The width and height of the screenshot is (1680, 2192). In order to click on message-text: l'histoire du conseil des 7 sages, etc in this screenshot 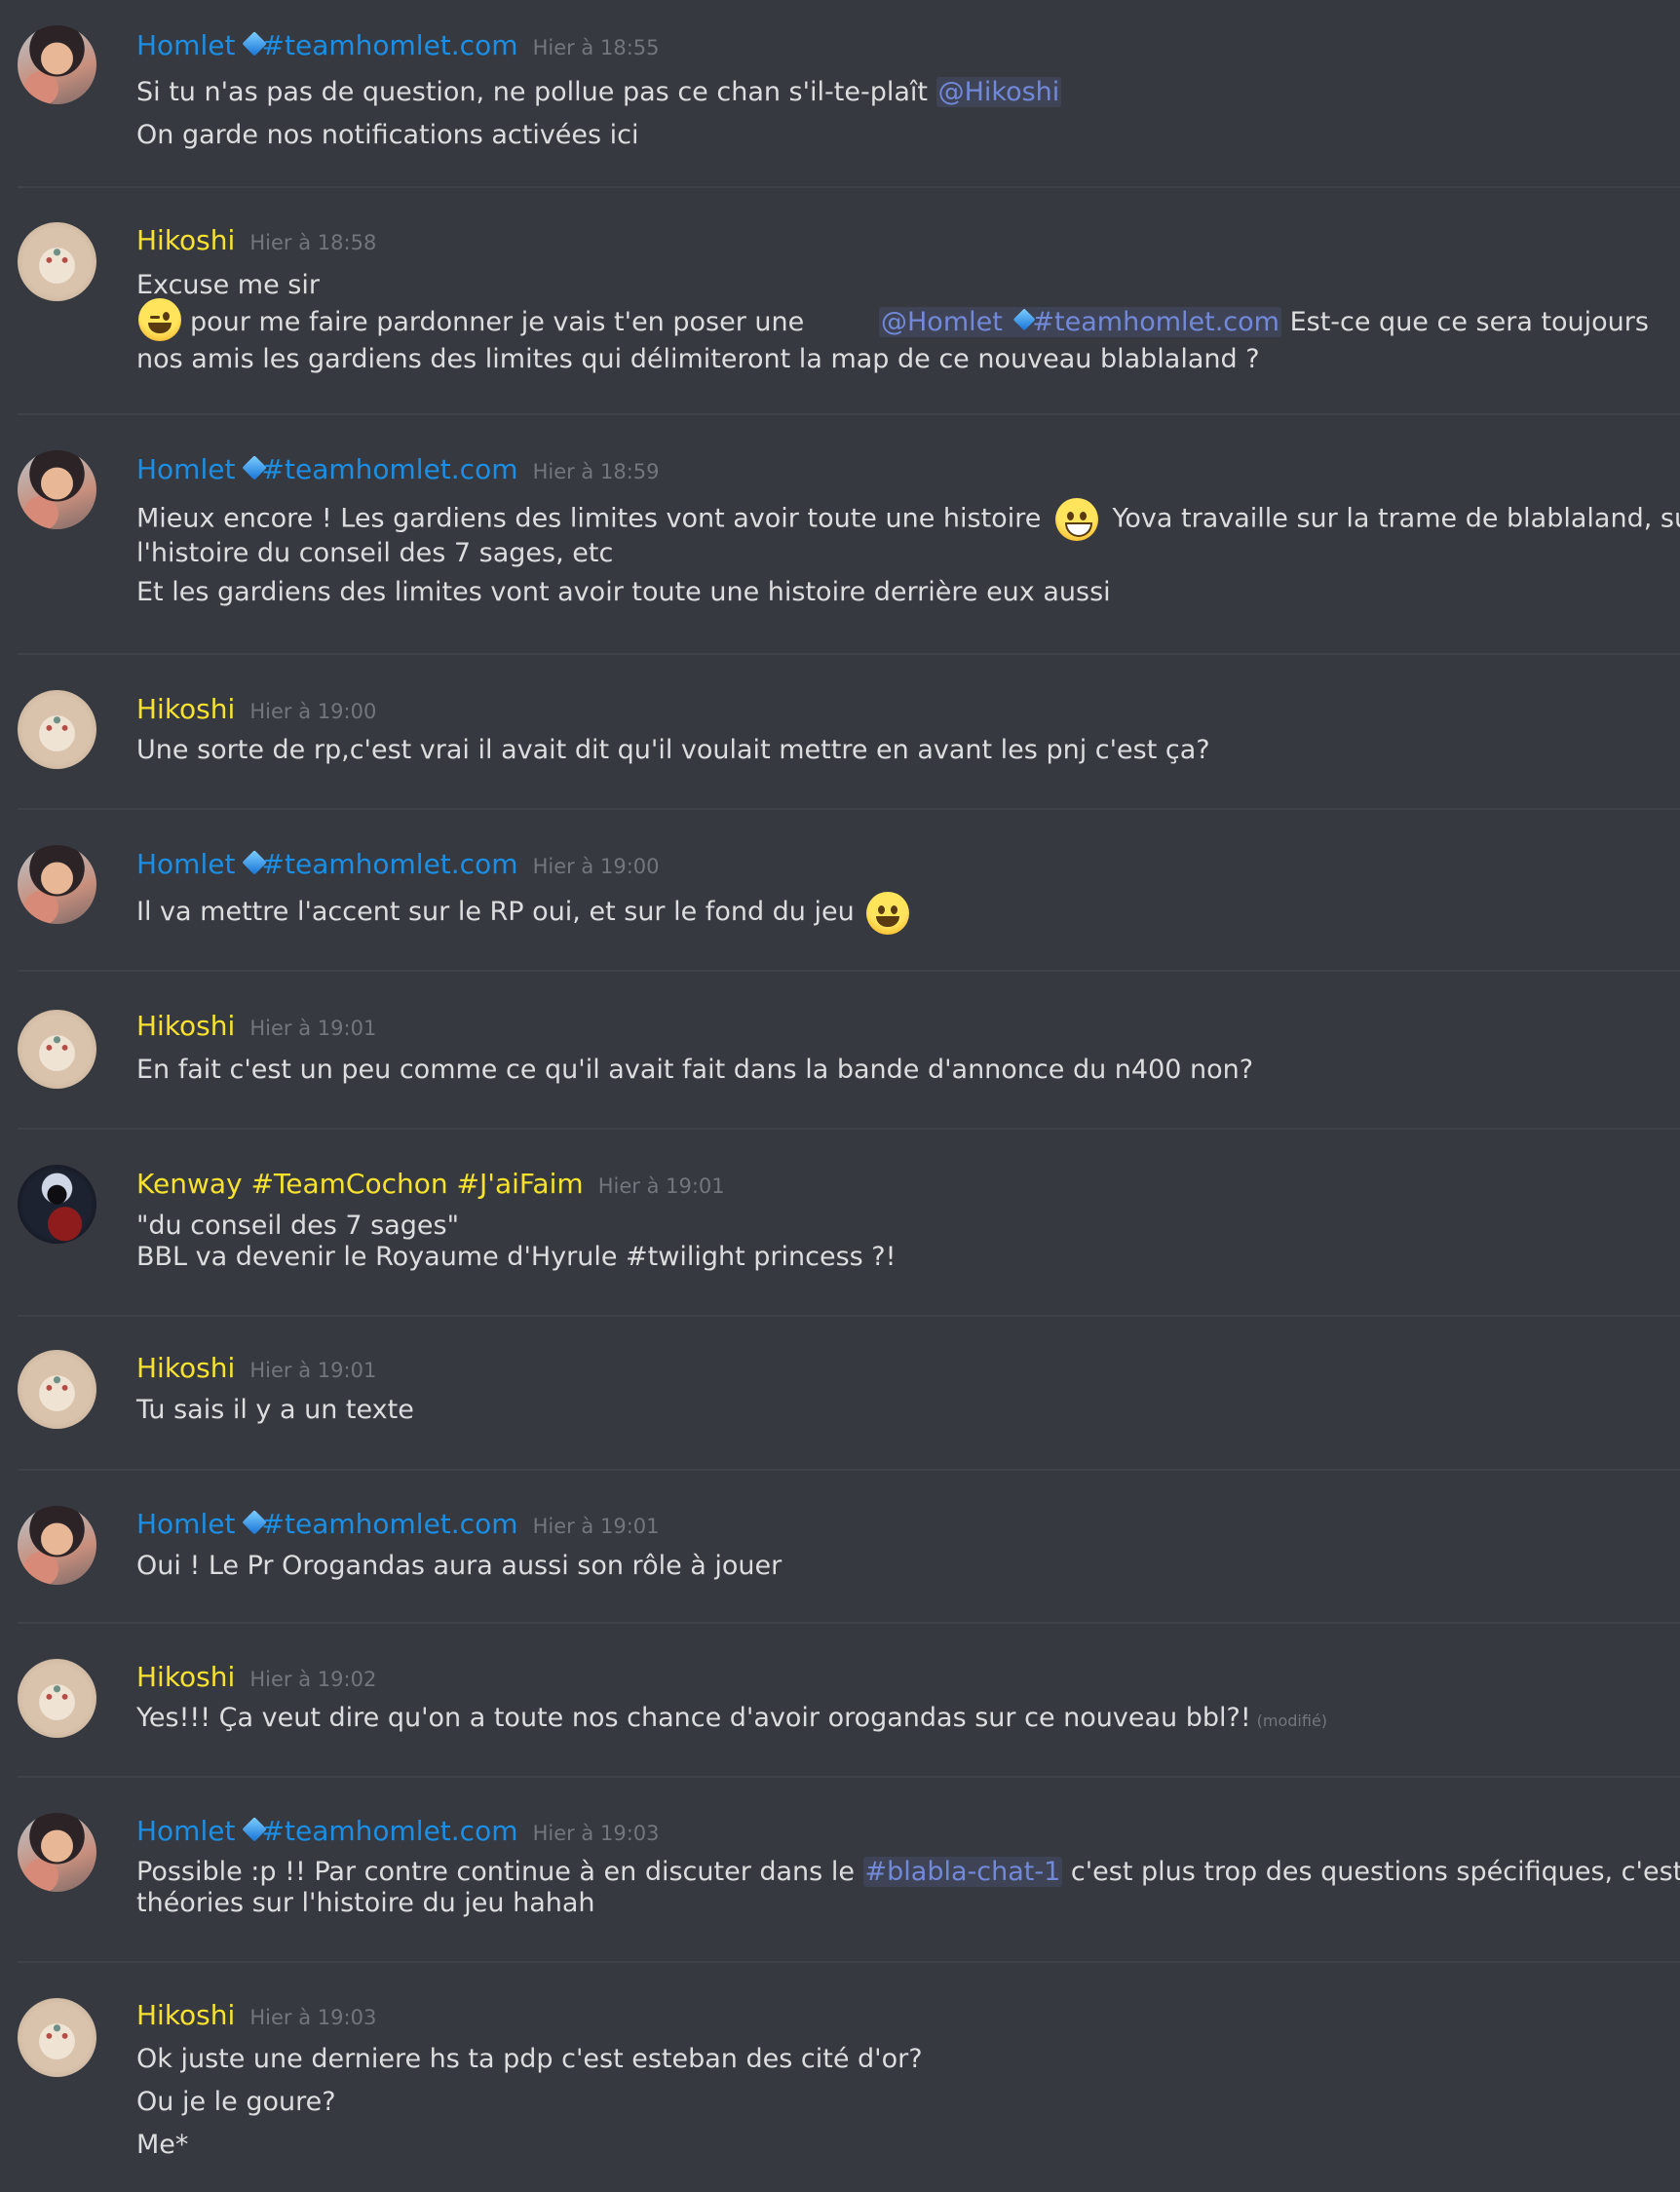, I will do `click(375, 553)`.